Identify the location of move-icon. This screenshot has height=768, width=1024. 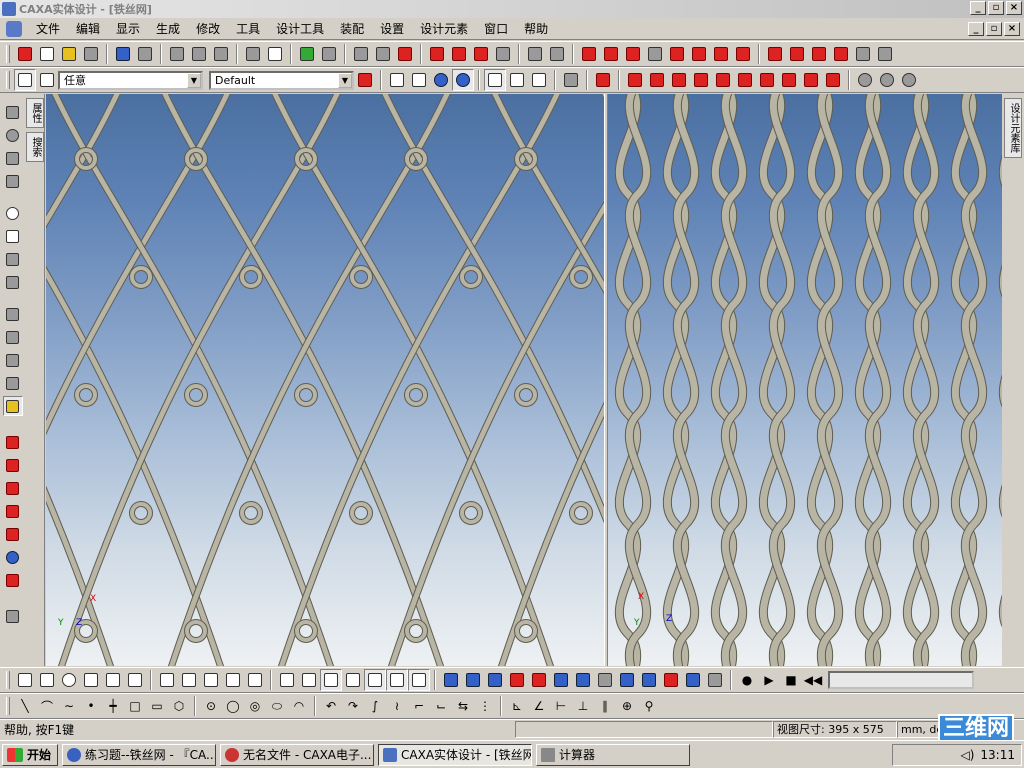
(13, 112).